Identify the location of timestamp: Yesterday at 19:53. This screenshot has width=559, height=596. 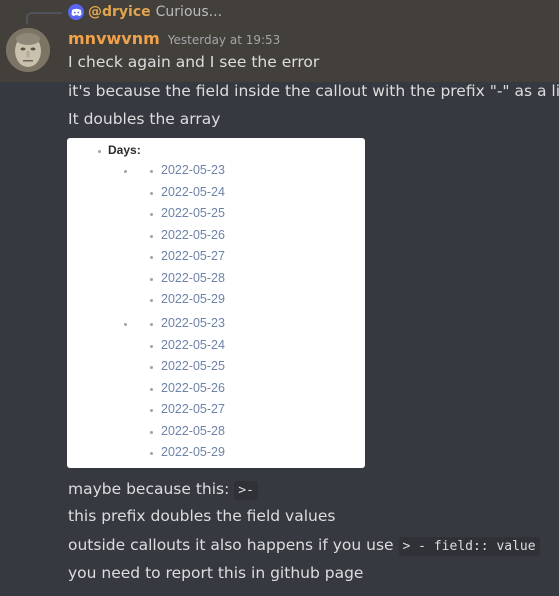
(224, 40).